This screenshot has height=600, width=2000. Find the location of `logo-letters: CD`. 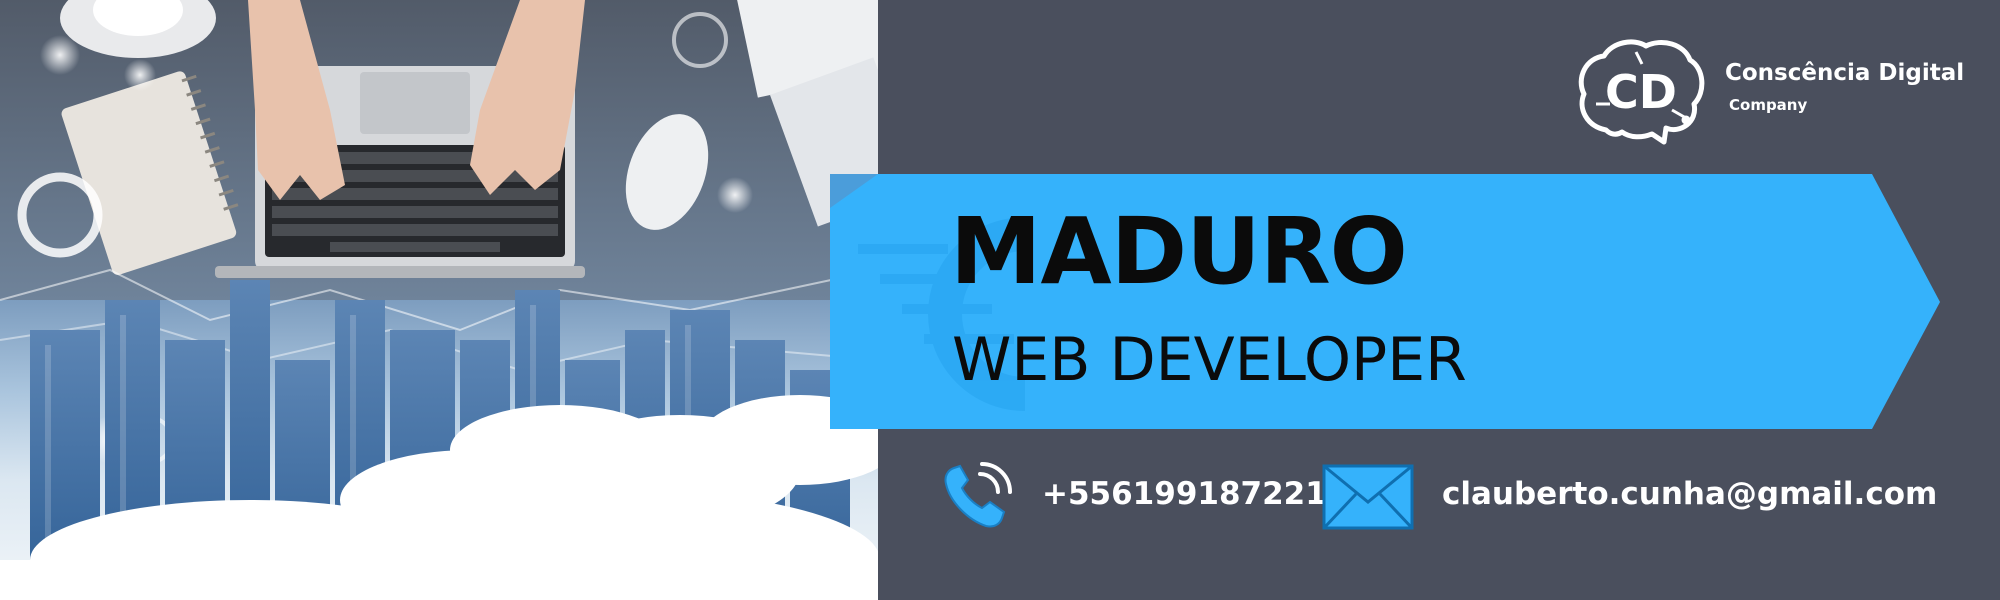

logo-letters: CD is located at coordinates (1641, 92).